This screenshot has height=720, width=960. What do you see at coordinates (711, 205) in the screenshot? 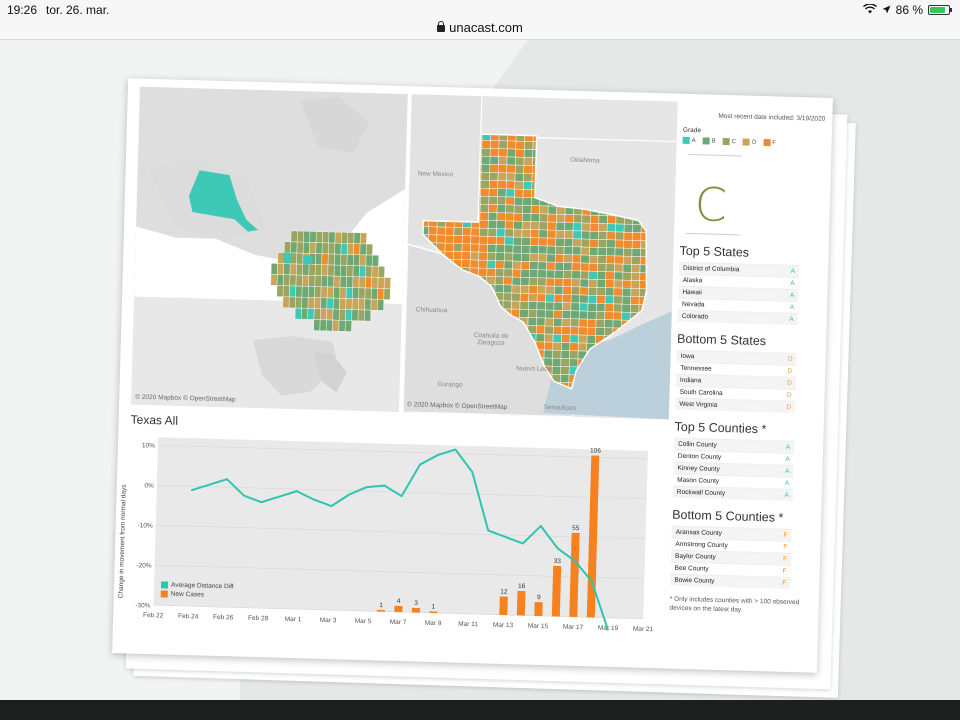
I see `overall-grade: C` at bounding box center [711, 205].